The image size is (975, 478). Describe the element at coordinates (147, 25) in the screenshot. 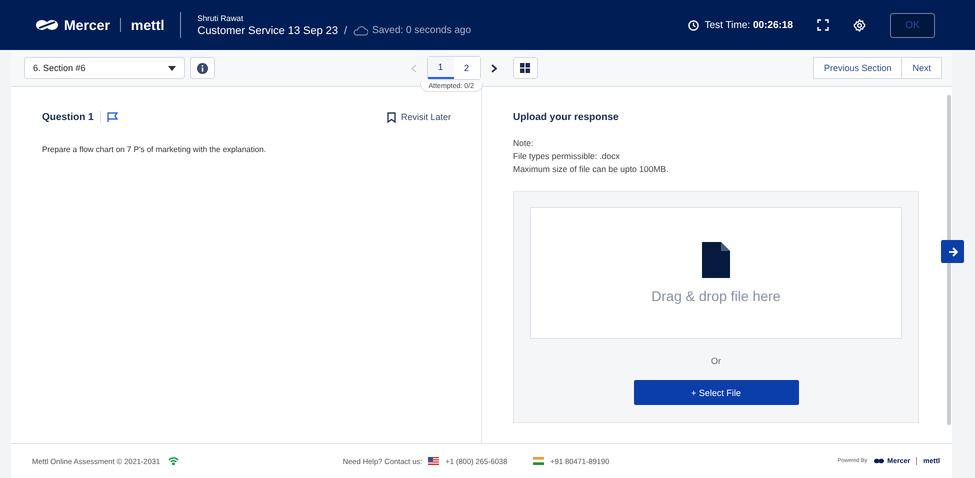

I see `product-name: mettl` at that location.